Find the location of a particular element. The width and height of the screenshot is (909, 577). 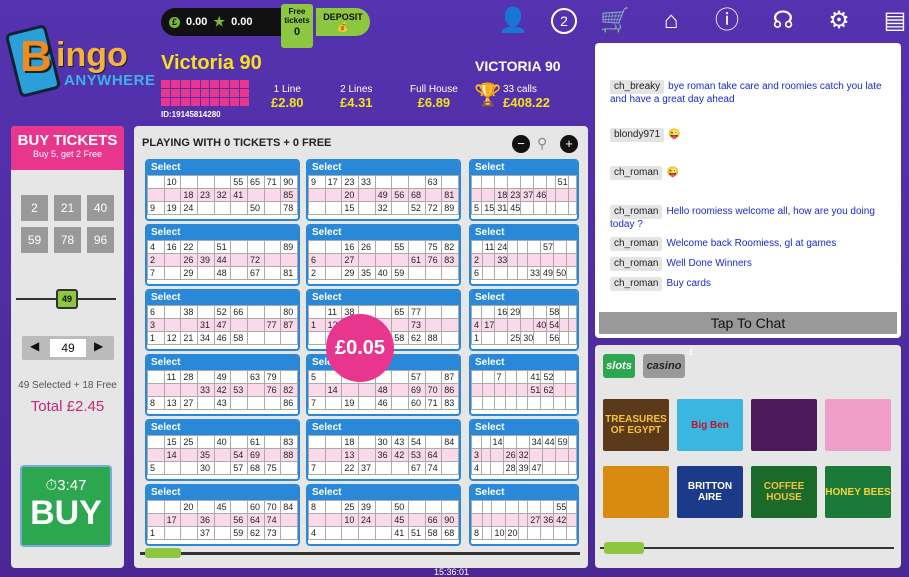

ticket-cell: 78 is located at coordinates (289, 208).